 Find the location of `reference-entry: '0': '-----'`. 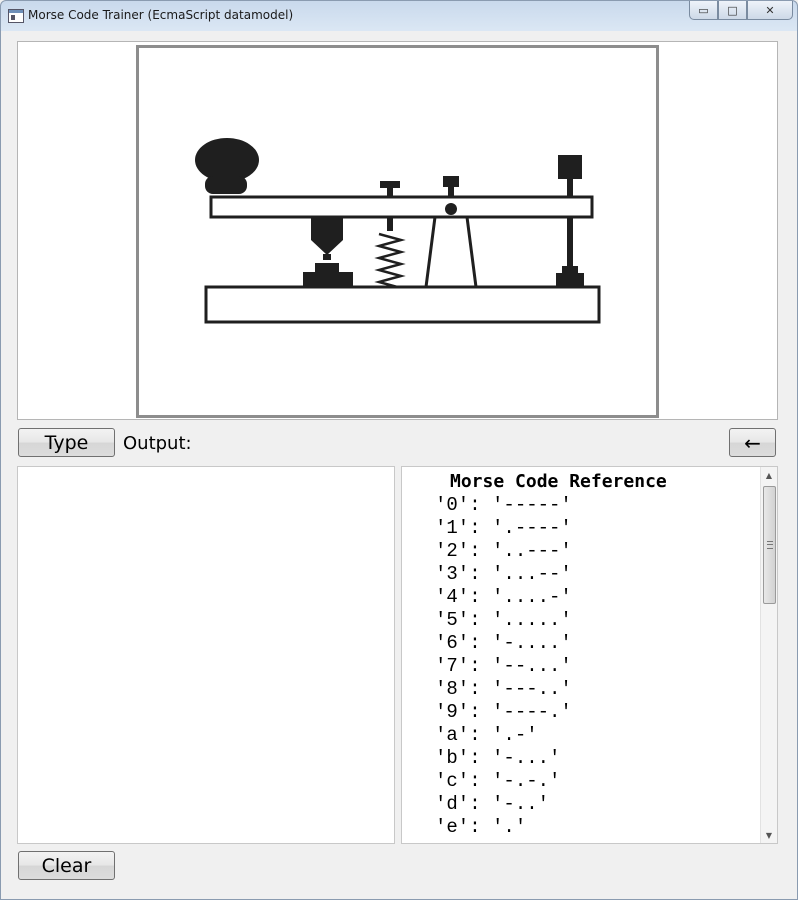

reference-entry: '0': '-----' is located at coordinates (503, 505).